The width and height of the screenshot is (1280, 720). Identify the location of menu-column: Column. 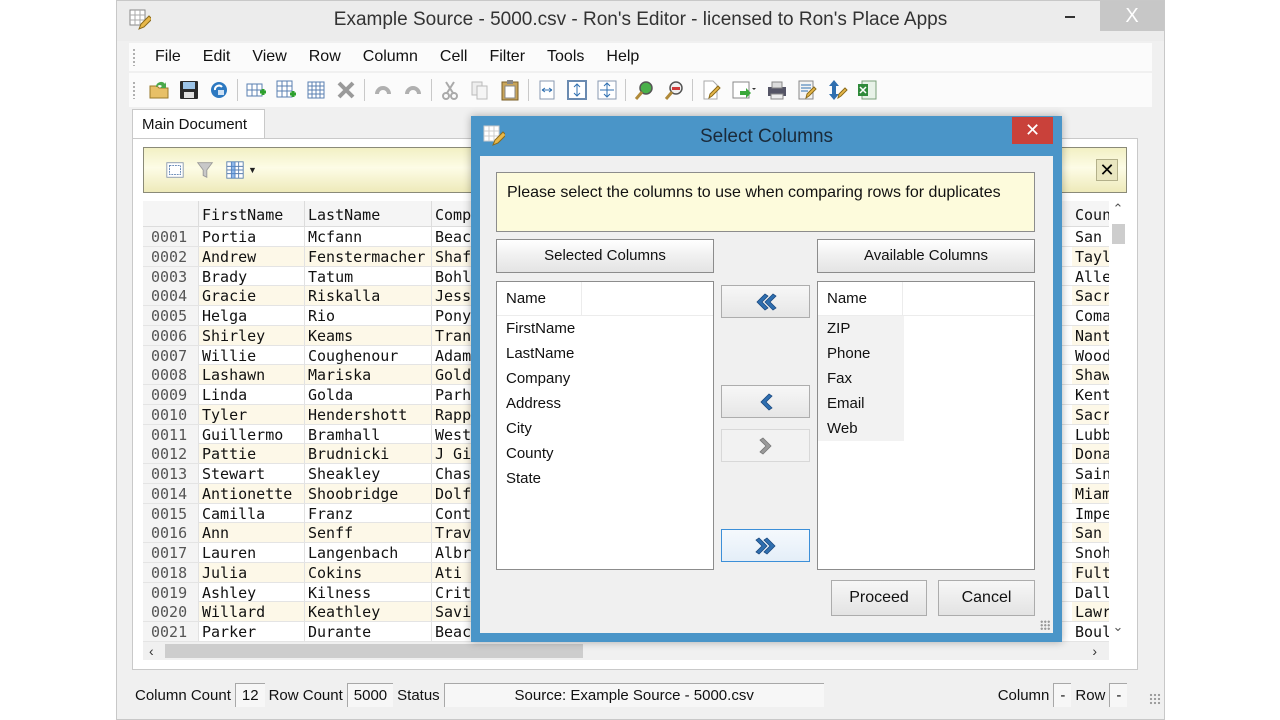
(390, 57).